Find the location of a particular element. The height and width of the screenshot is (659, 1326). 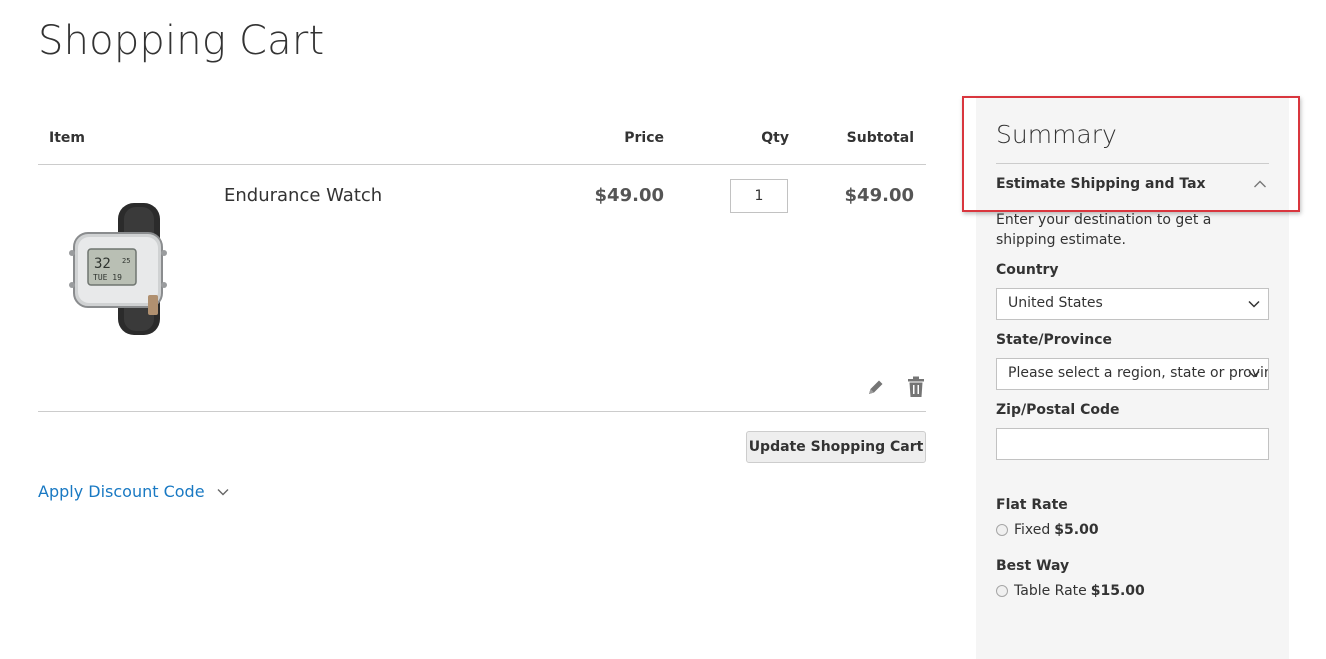

svg-text: TUE 19 is located at coordinates (107, 277).